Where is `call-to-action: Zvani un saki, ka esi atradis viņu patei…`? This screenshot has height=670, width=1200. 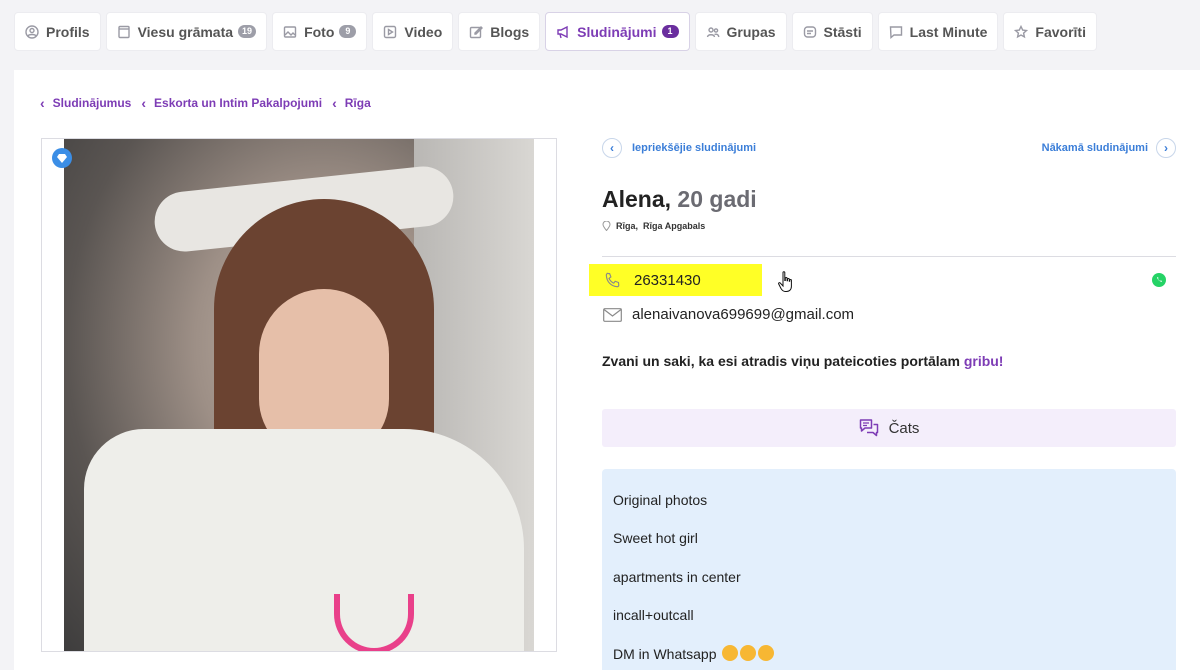 call-to-action: Zvani un saki, ka esi atradis viņu patei… is located at coordinates (802, 361).